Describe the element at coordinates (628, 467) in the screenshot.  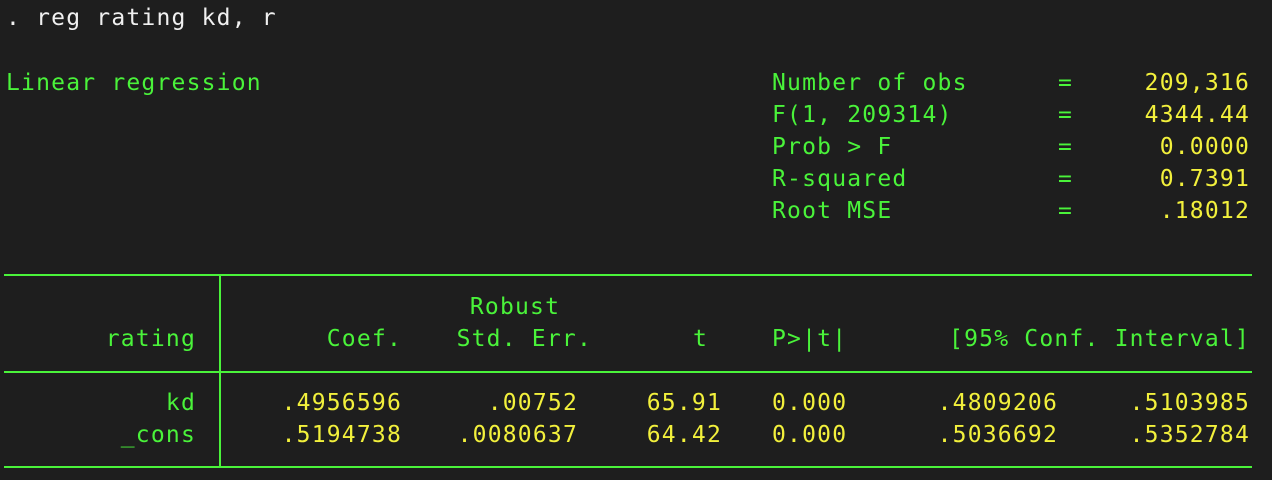
I see `table-bottom-rule` at that location.